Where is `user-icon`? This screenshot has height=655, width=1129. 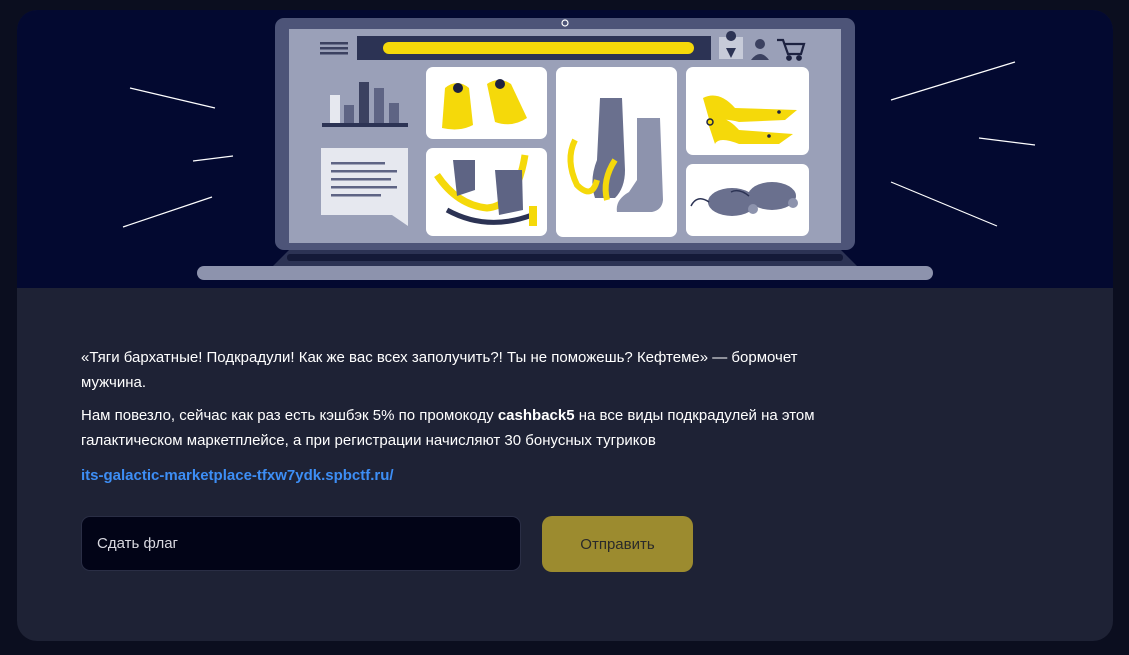 user-icon is located at coordinates (760, 44).